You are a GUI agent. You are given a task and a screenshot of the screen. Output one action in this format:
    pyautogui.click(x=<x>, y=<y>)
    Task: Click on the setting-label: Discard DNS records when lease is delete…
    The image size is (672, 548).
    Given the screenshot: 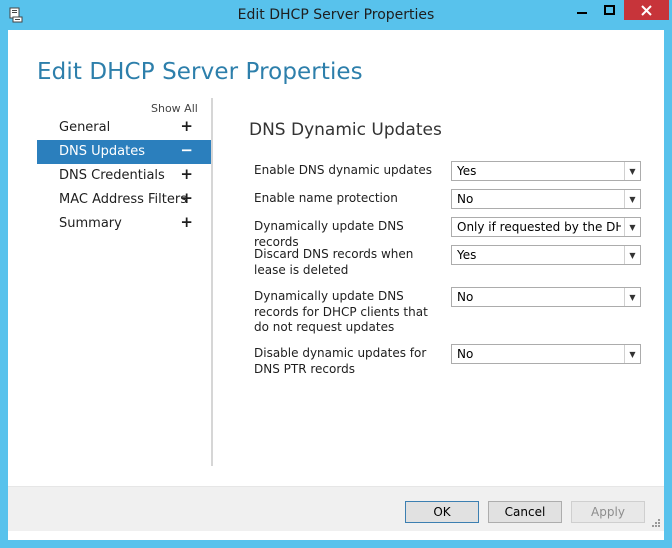 What is the action you would take?
    pyautogui.click(x=334, y=262)
    